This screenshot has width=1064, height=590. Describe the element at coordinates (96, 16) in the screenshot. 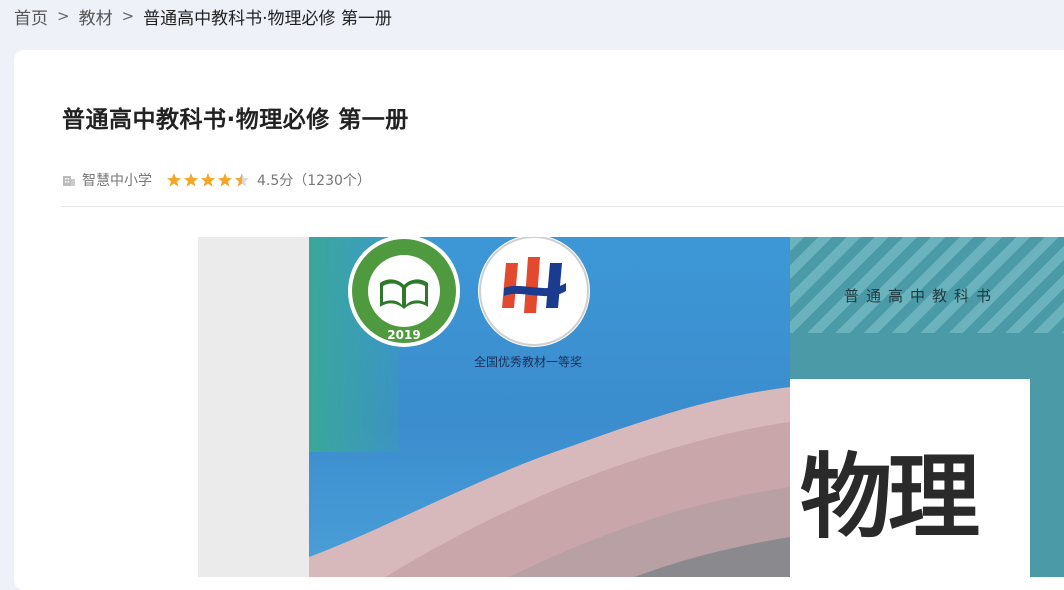

I see `breadcrumb-category-link: 教材` at that location.